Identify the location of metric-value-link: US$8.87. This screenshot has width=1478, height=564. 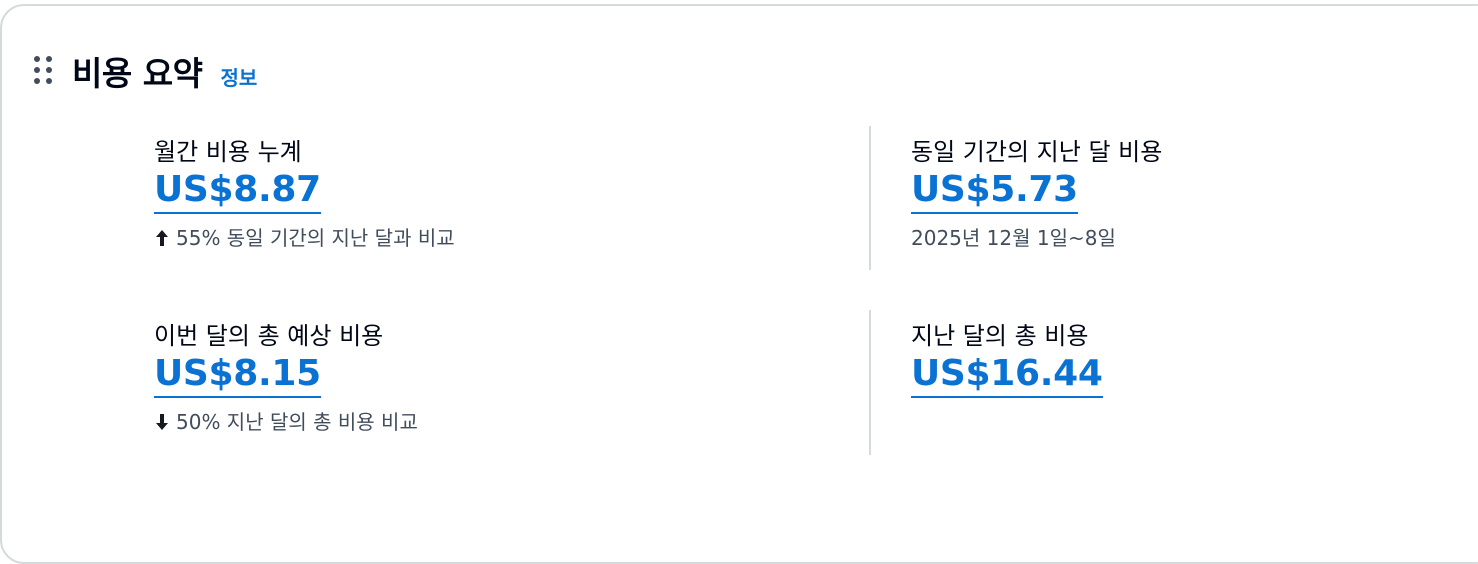
(237, 191).